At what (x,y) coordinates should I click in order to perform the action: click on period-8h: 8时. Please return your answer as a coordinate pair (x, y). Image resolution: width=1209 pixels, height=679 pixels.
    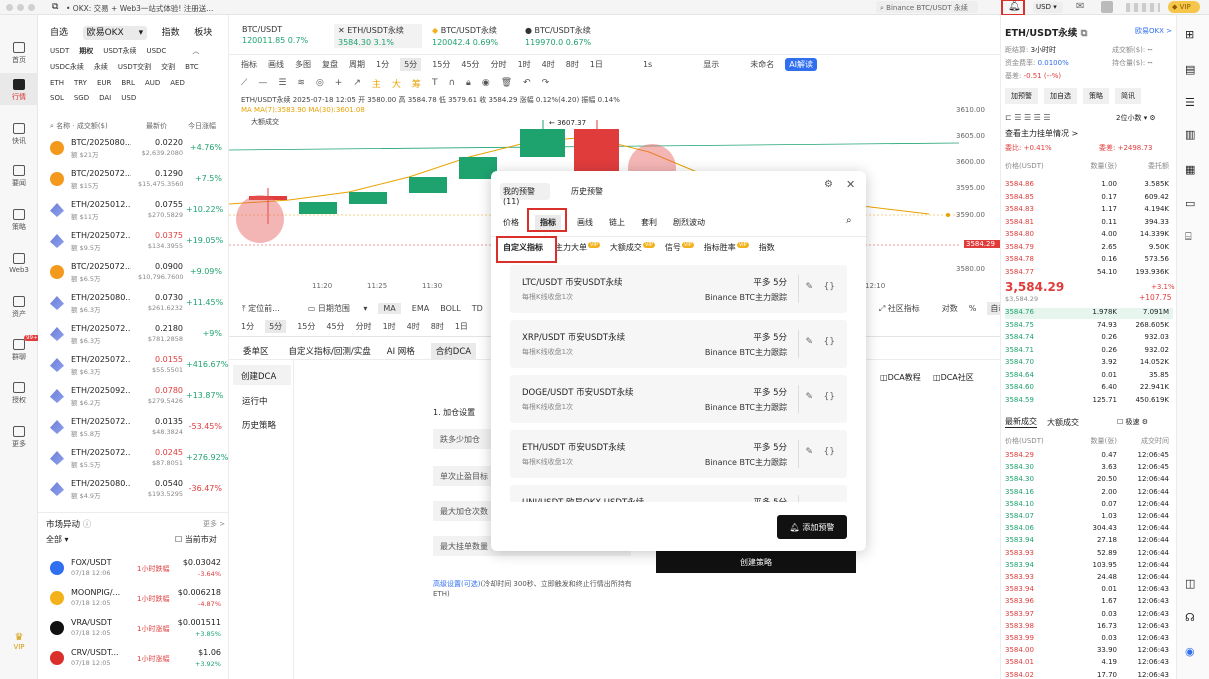
    Looking at the image, I should click on (572, 64).